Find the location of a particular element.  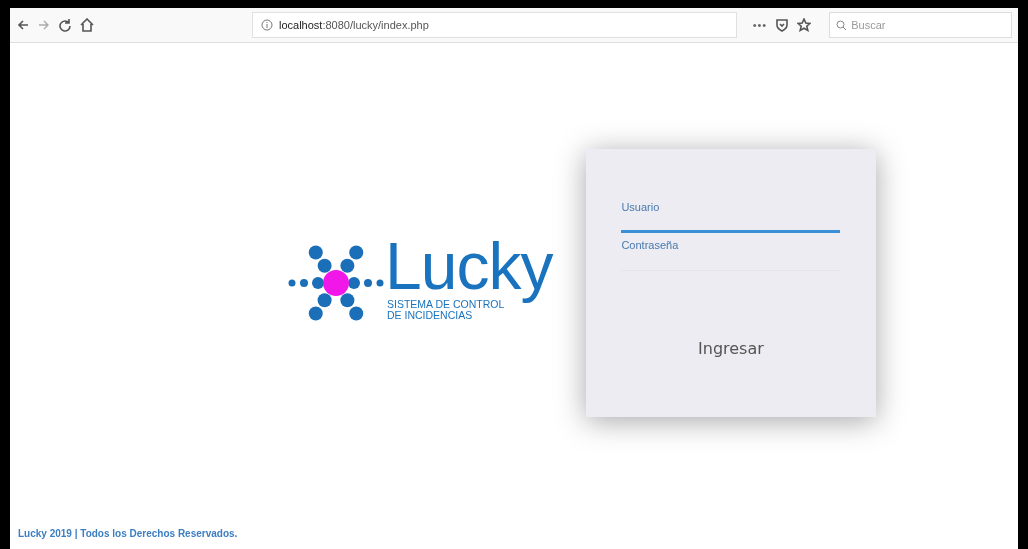

back-icon is located at coordinates (23, 25).